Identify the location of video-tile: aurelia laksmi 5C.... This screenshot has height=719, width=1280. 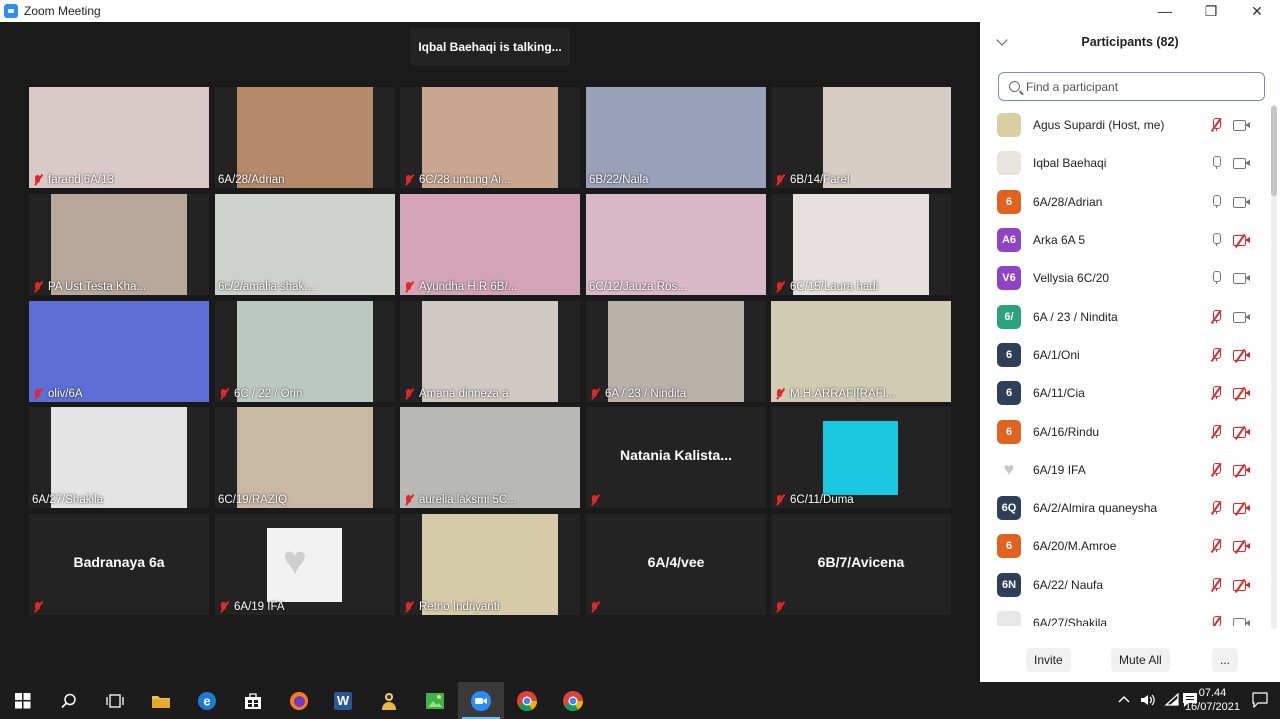
(490, 457).